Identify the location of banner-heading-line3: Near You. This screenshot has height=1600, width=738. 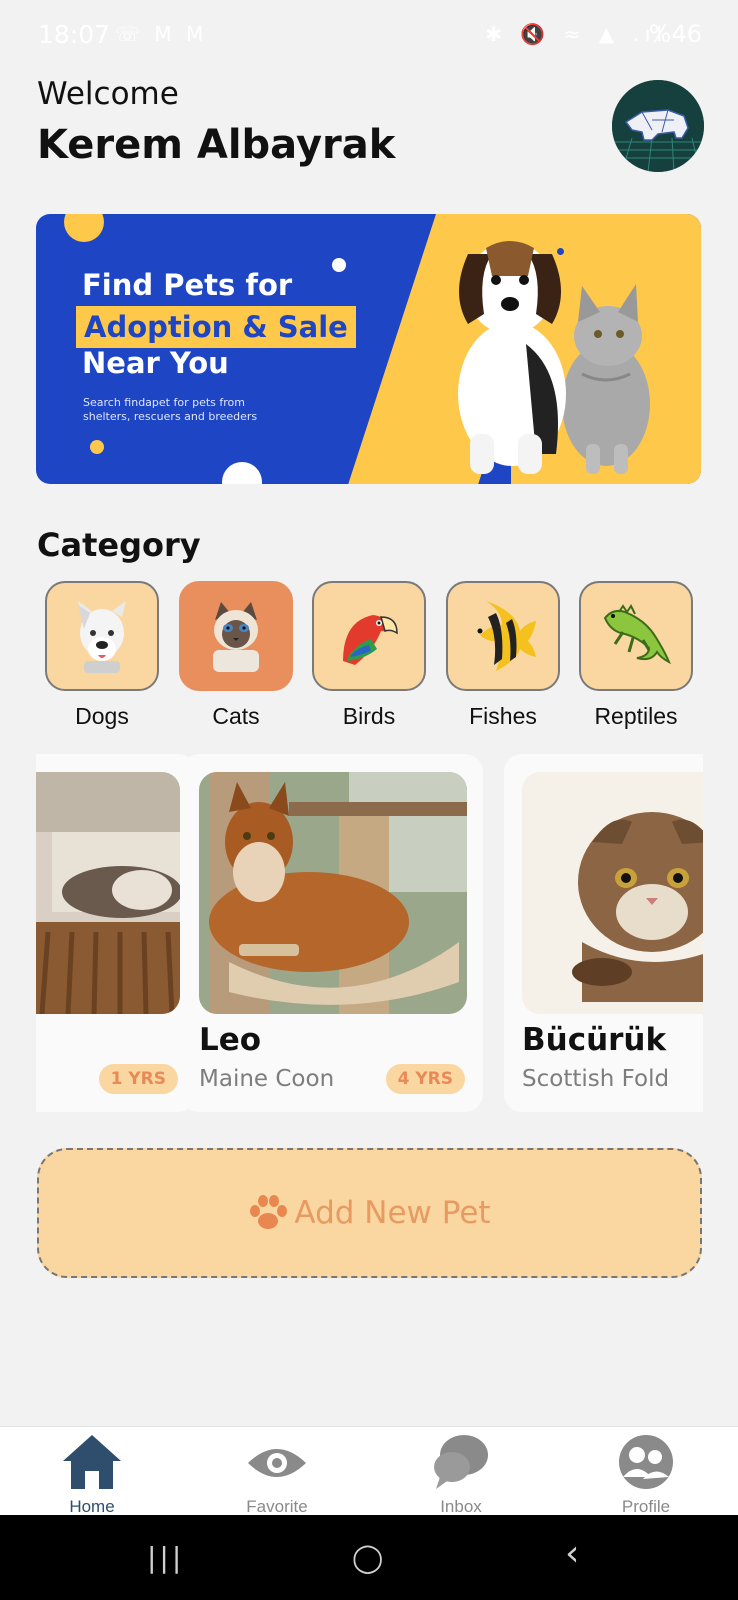
(155, 363).